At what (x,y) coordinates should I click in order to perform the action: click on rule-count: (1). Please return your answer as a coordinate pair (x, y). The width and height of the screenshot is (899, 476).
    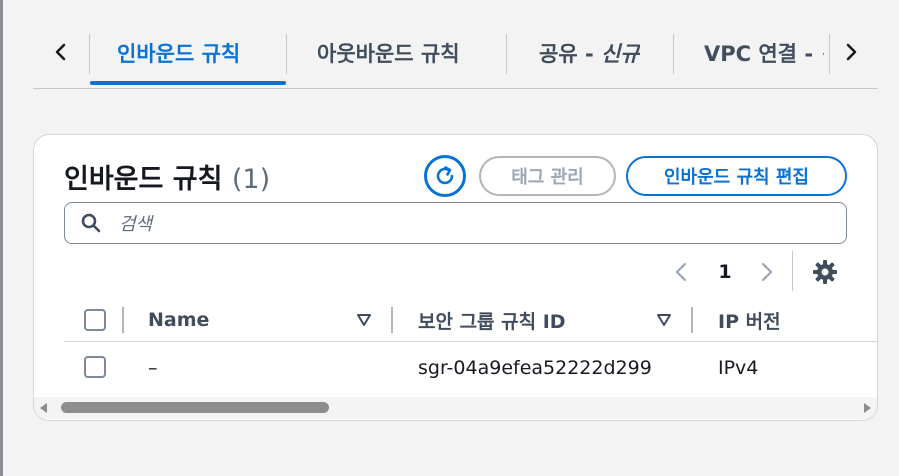
    Looking at the image, I should click on (251, 179).